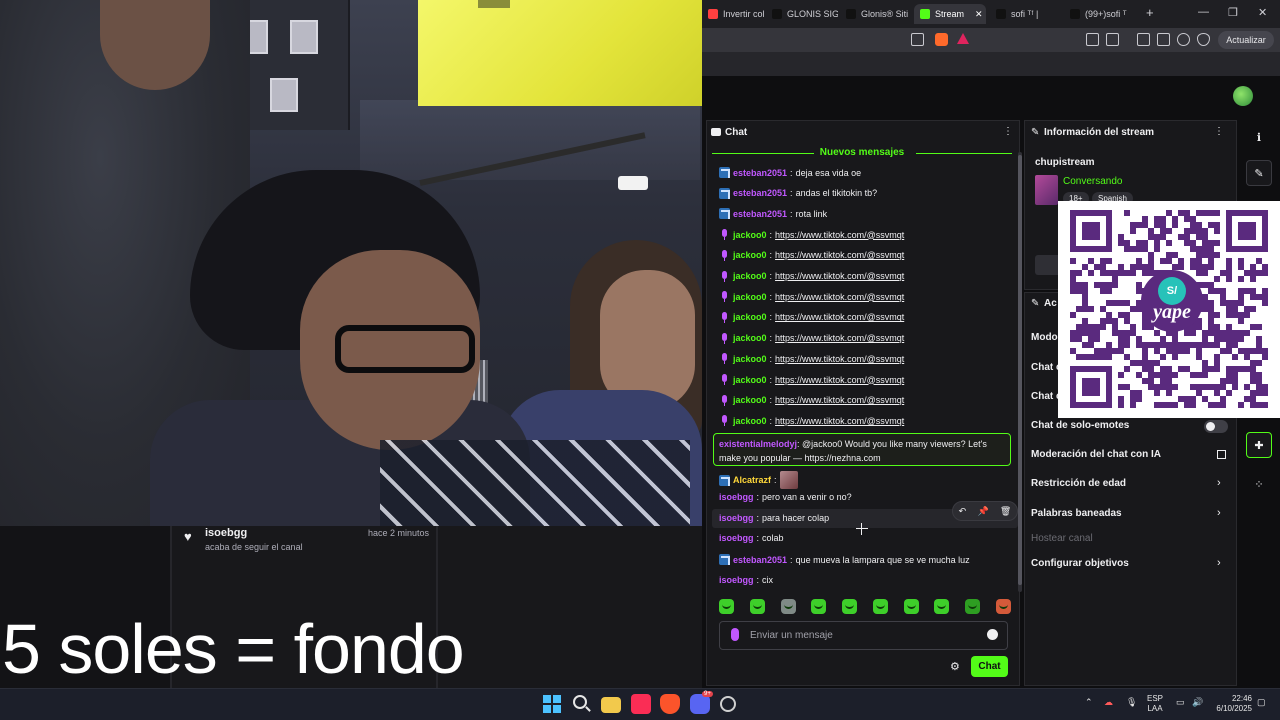  What do you see at coordinates (862, 635) in the screenshot?
I see `chat-input` at bounding box center [862, 635].